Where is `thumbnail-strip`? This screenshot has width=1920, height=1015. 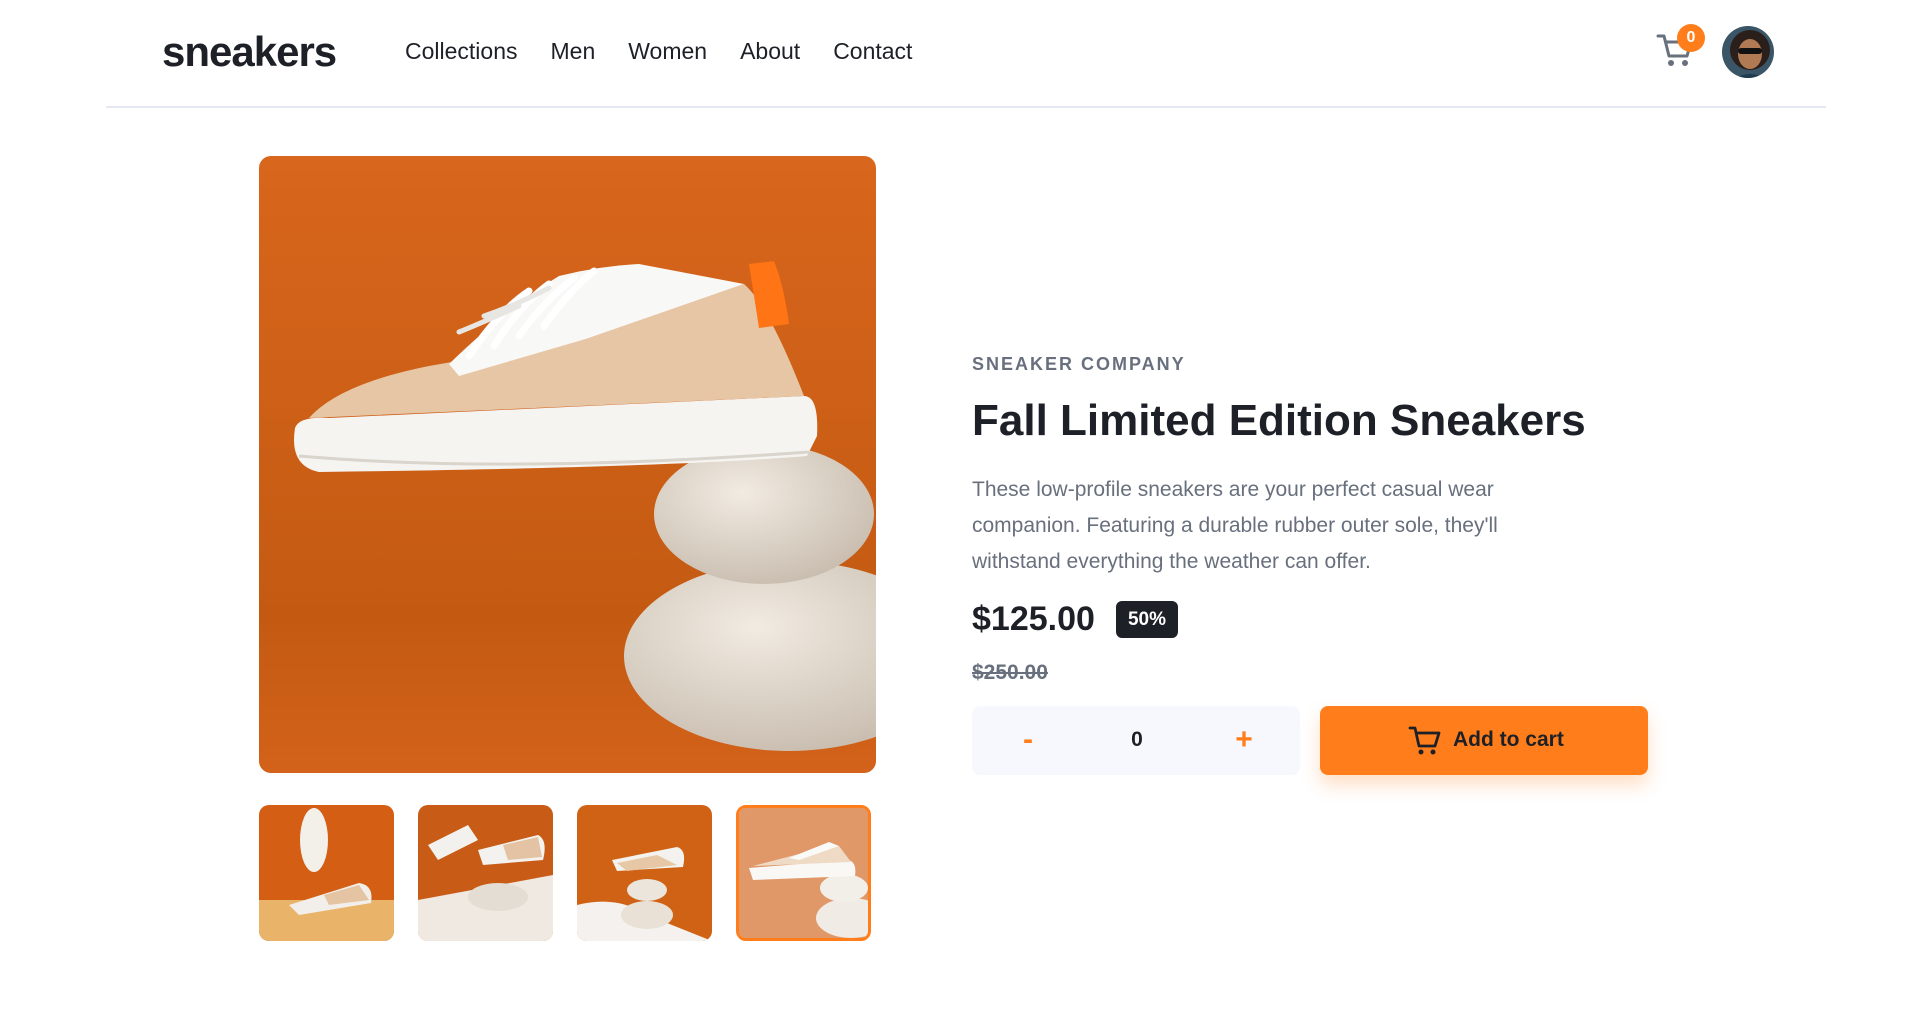
thumbnail-strip is located at coordinates (567, 873).